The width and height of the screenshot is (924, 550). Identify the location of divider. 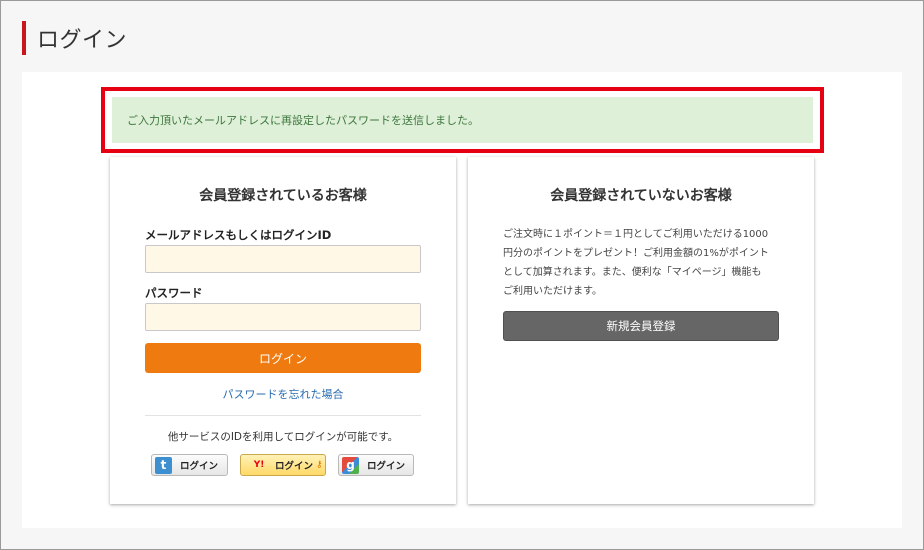
(283, 415).